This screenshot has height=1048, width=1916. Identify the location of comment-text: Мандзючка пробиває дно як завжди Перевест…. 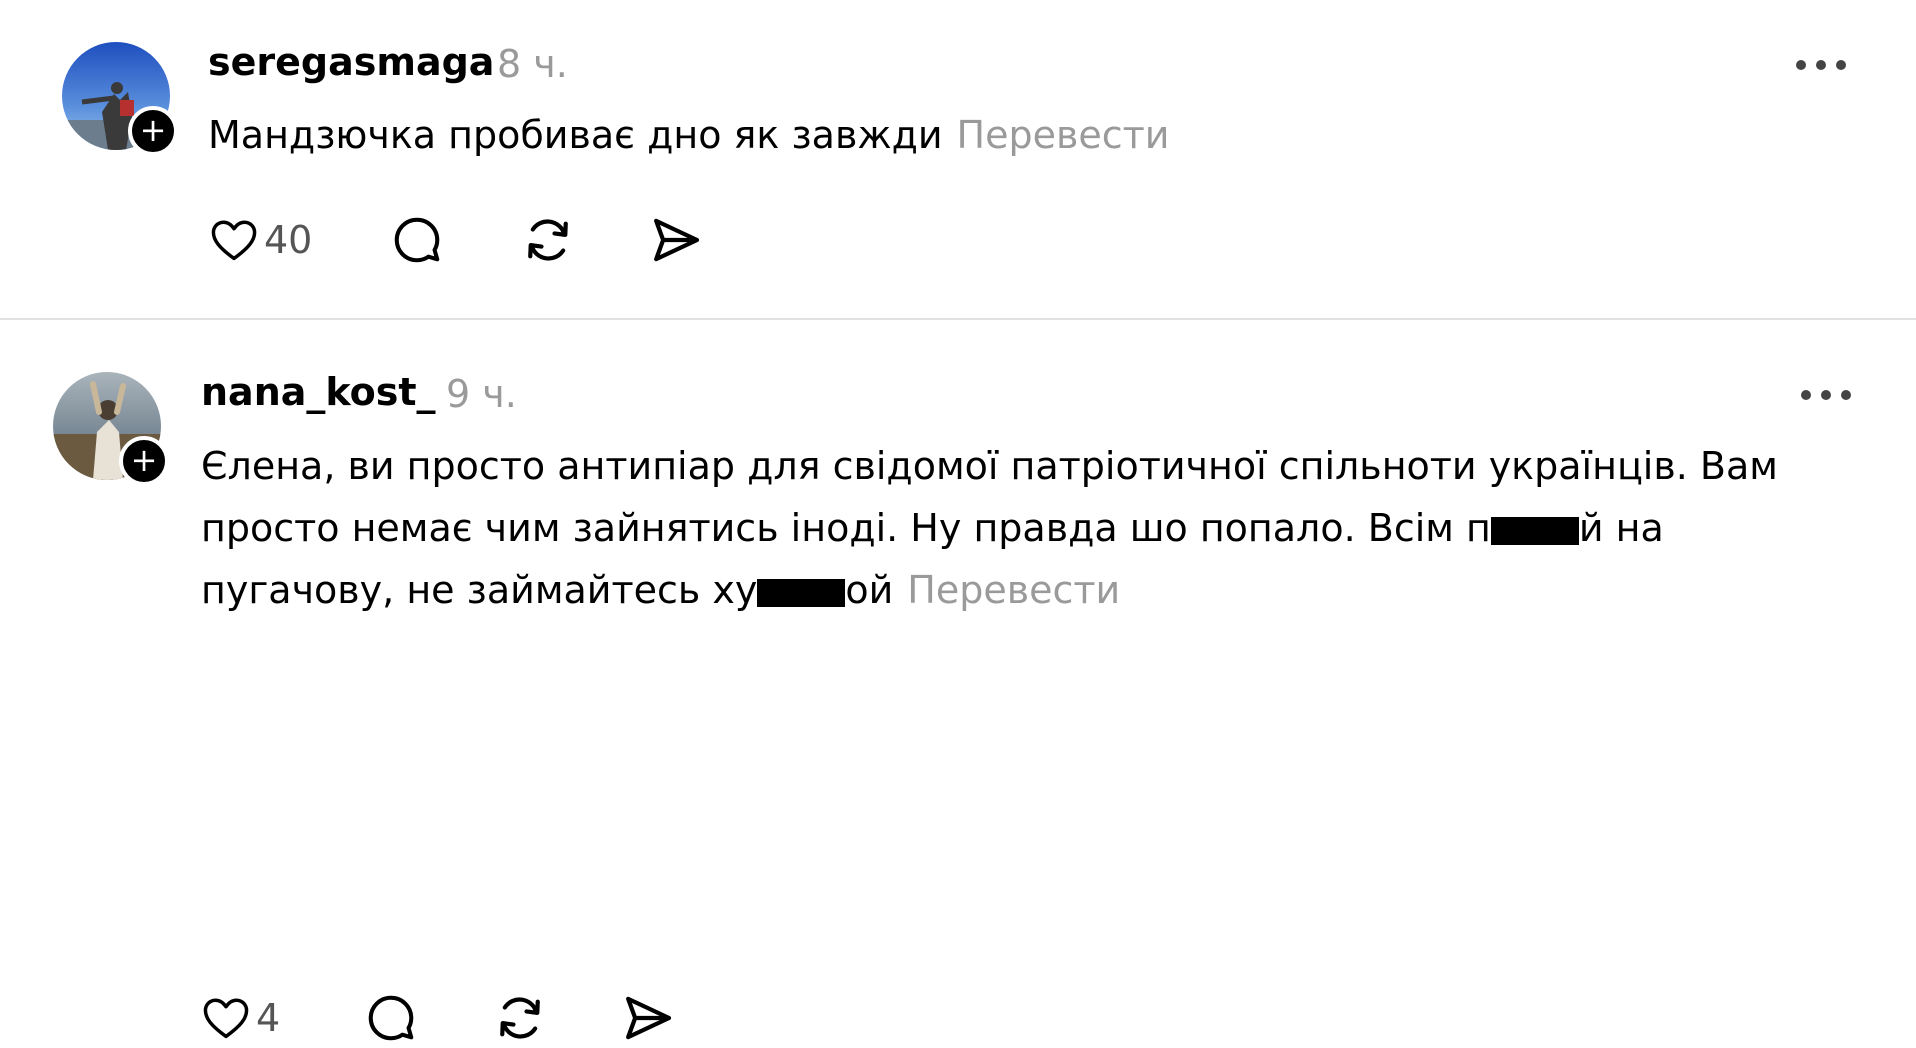
(1033, 135).